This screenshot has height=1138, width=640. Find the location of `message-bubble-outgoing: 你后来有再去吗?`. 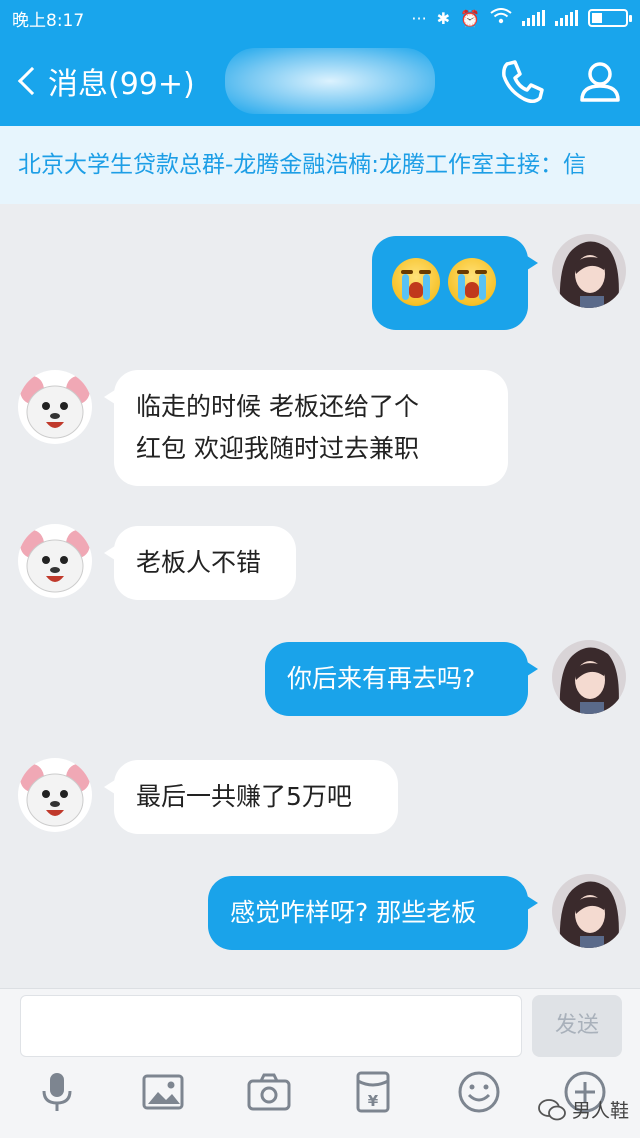

message-bubble-outgoing: 你后来有再去吗? is located at coordinates (401, 679).